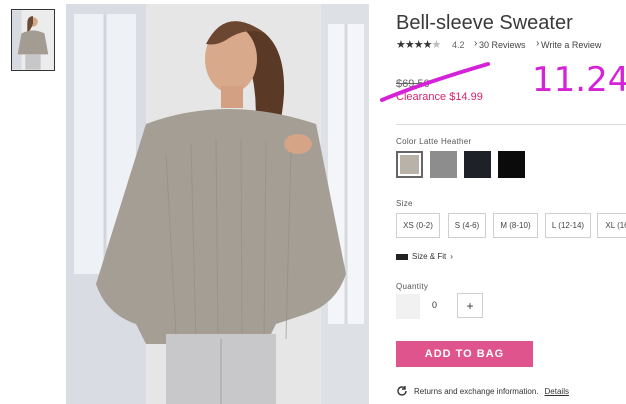  What do you see at coordinates (418, 225) in the screenshot?
I see `size-option-xs: XS (0-2)` at bounding box center [418, 225].